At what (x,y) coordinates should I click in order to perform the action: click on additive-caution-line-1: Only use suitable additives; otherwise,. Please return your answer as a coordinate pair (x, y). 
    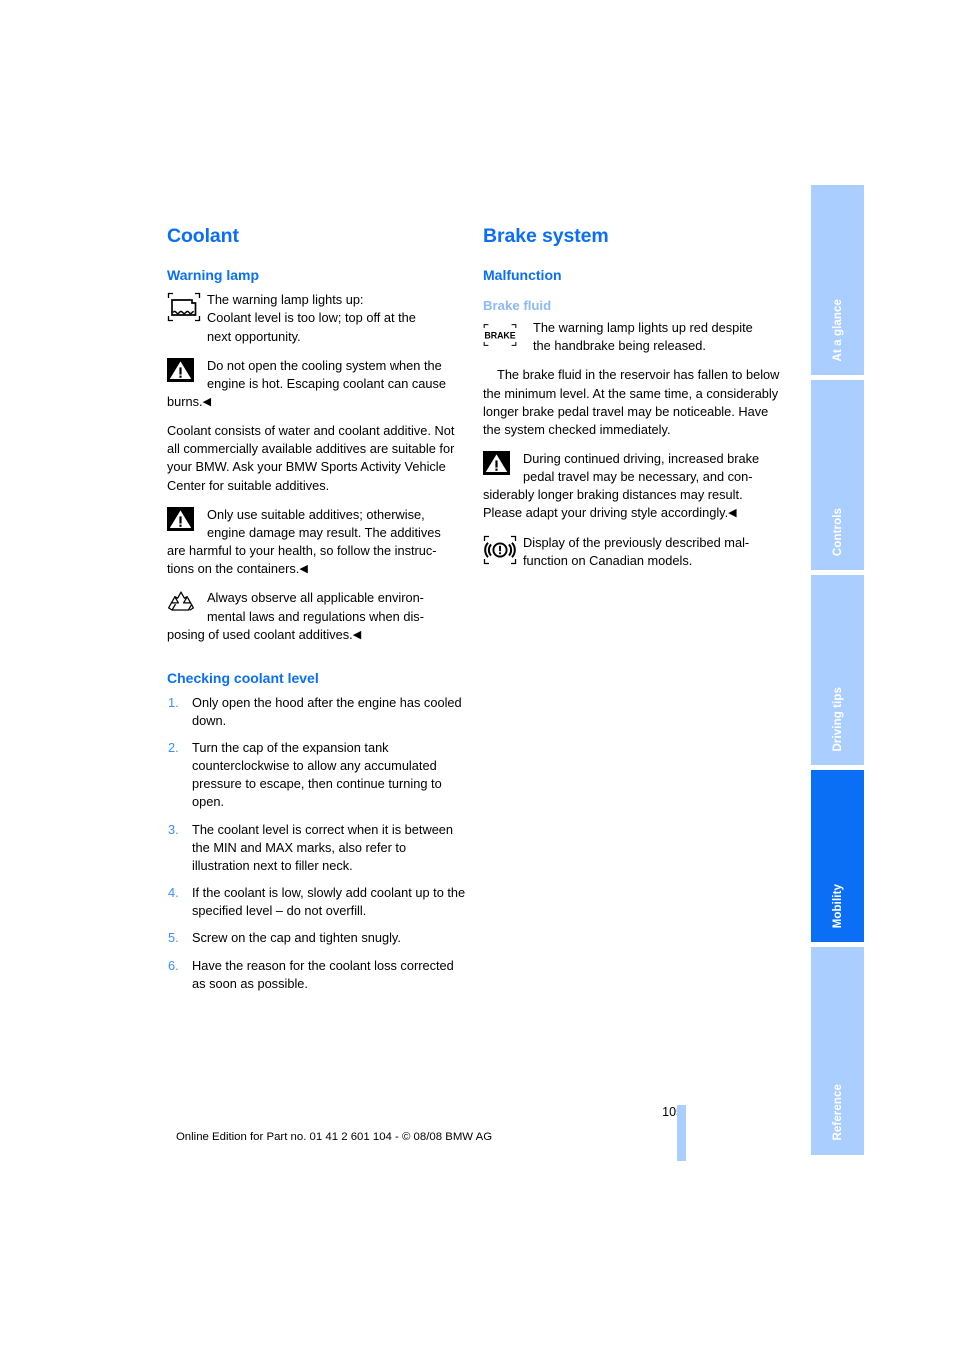
    Looking at the image, I should click on (316, 514).